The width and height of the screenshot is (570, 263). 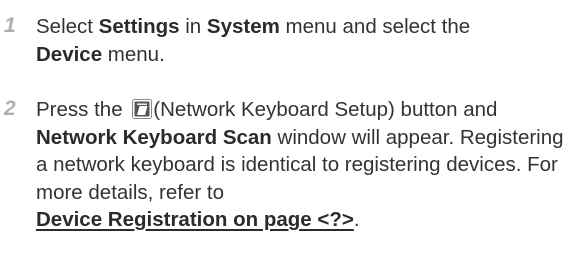 What do you see at coordinates (10, 25) in the screenshot?
I see `step-number: 1` at bounding box center [10, 25].